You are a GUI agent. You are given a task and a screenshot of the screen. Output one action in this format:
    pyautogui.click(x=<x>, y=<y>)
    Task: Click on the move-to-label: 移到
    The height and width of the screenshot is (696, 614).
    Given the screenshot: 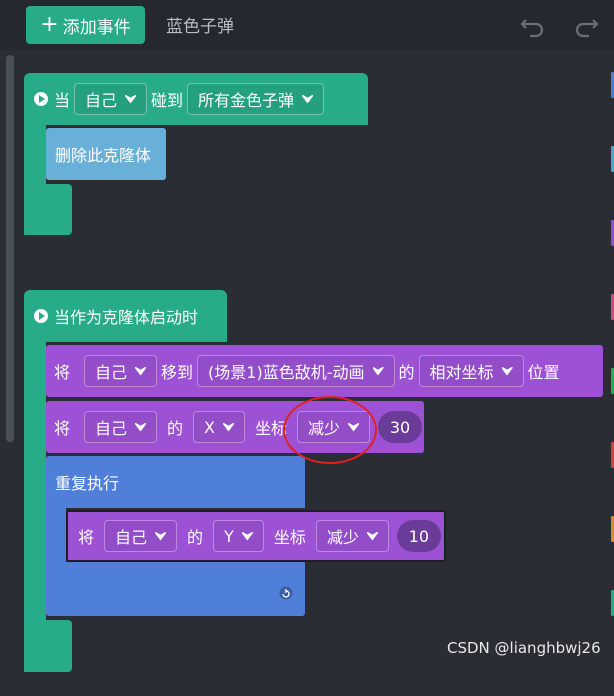 What is the action you would take?
    pyautogui.click(x=177, y=372)
    